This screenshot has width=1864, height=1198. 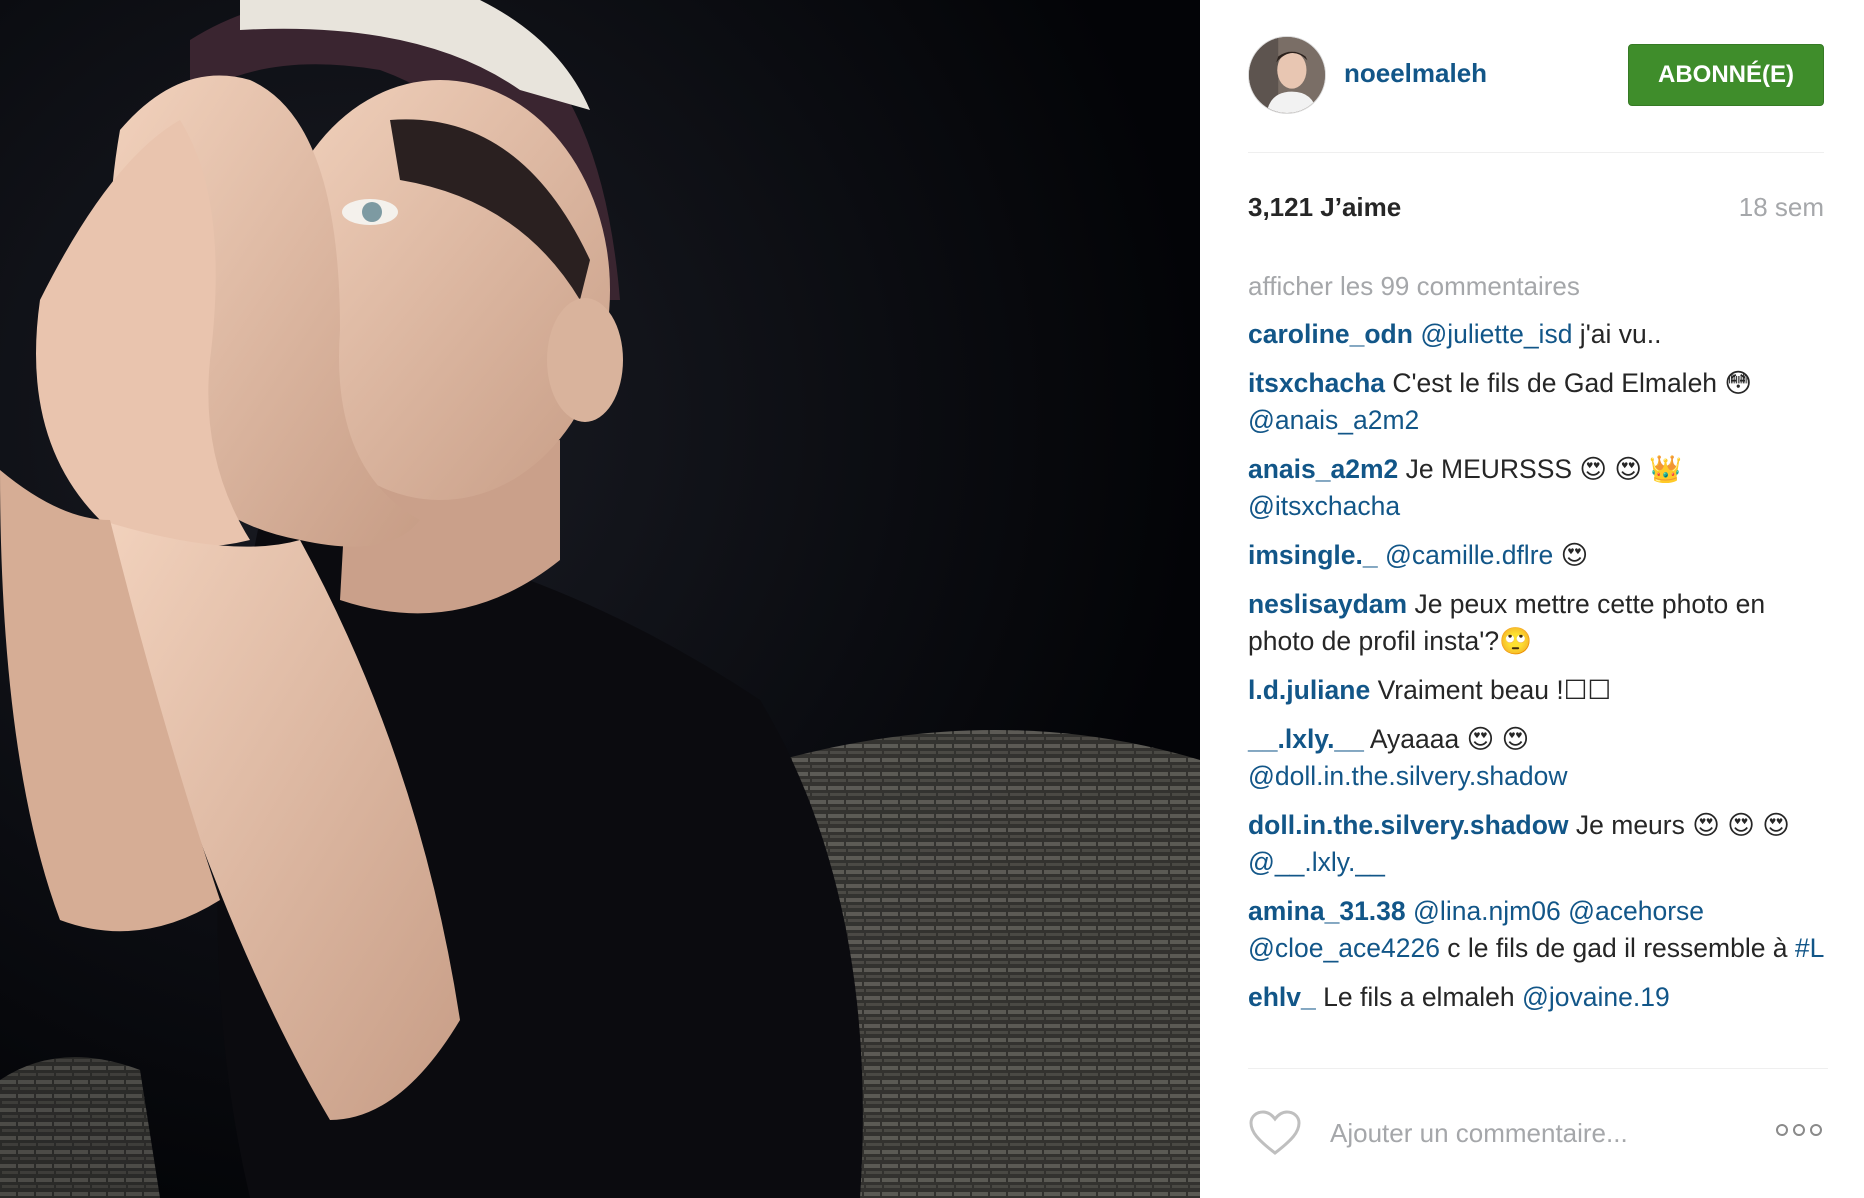 What do you see at coordinates (1306, 739) in the screenshot?
I see `comment-username: __.lxly.__` at bounding box center [1306, 739].